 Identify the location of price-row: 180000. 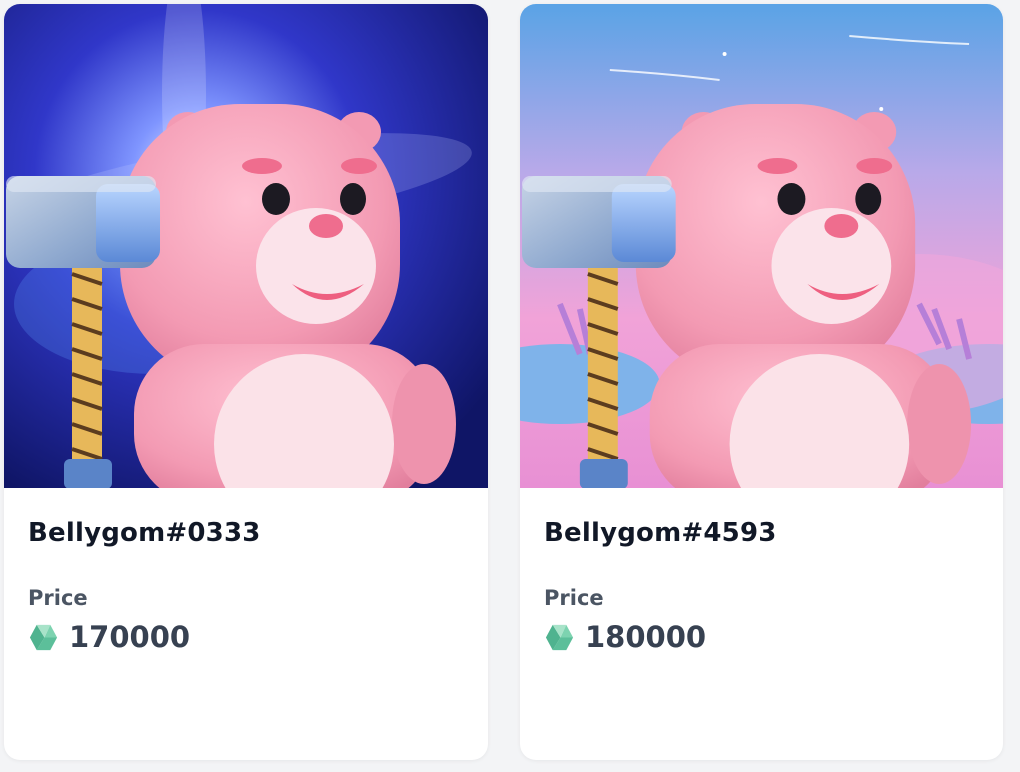
(761, 637).